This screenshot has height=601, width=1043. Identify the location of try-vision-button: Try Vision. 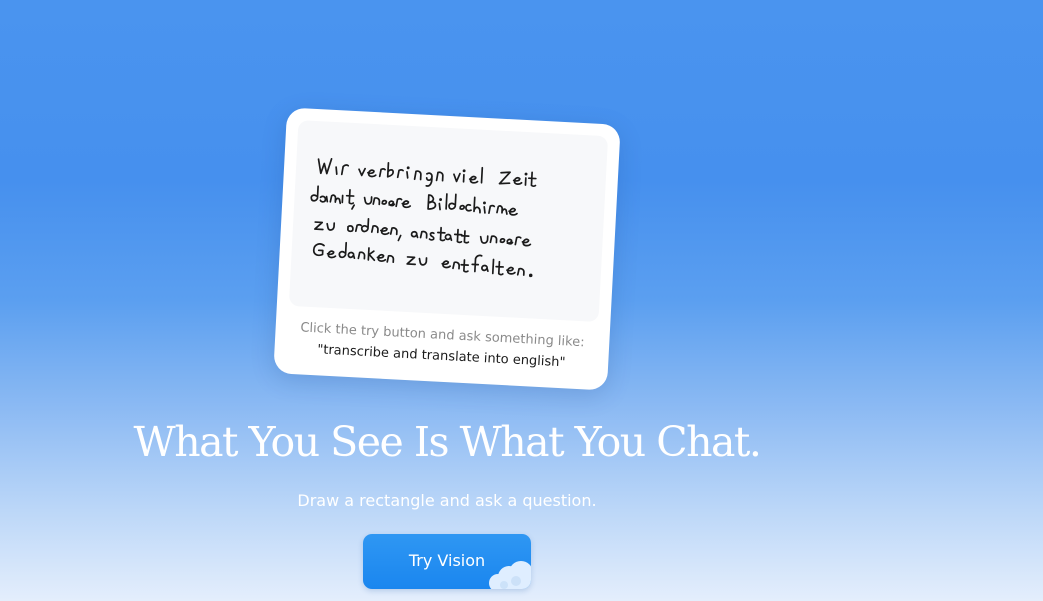
(447, 561).